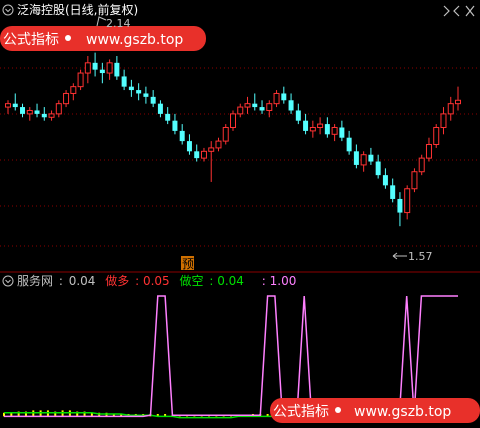 This screenshot has width=480, height=428. Describe the element at coordinates (117, 280) in the screenshot. I see `short-label: 做多` at that location.